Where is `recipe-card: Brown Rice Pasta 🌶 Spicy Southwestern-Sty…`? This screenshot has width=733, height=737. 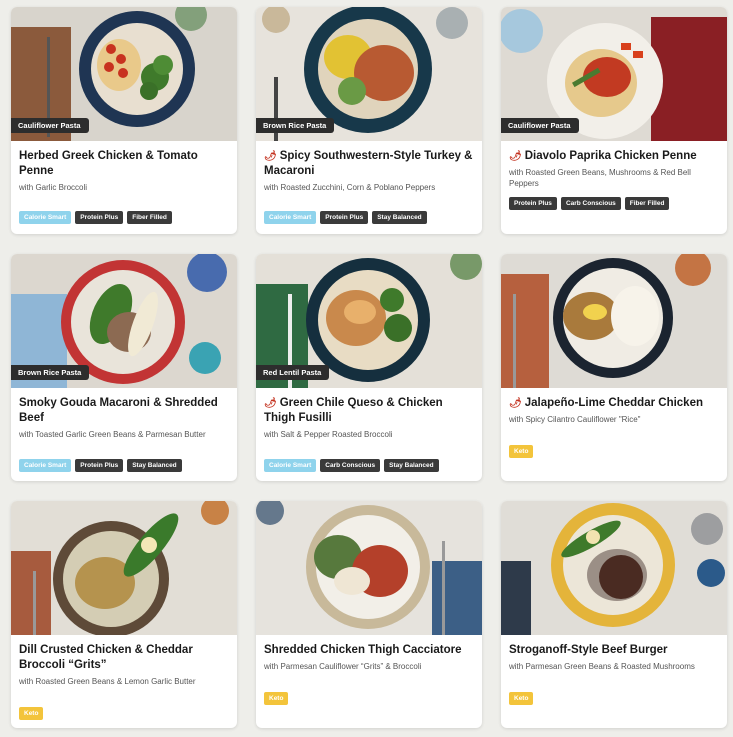
recipe-card: Brown Rice Pasta 🌶 Spicy Southwestern-Sty… is located at coordinates (369, 120).